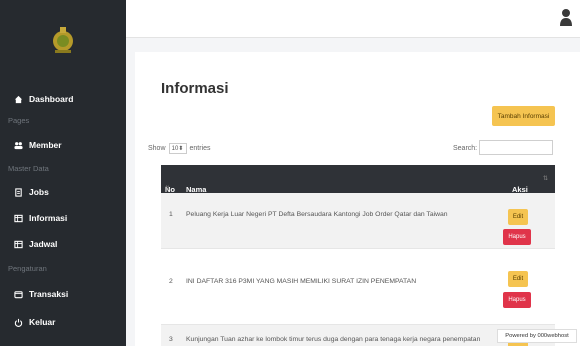 The image size is (580, 346). I want to click on table-header: No ⇅ Nama Aksi ⇅, so click(358, 179).